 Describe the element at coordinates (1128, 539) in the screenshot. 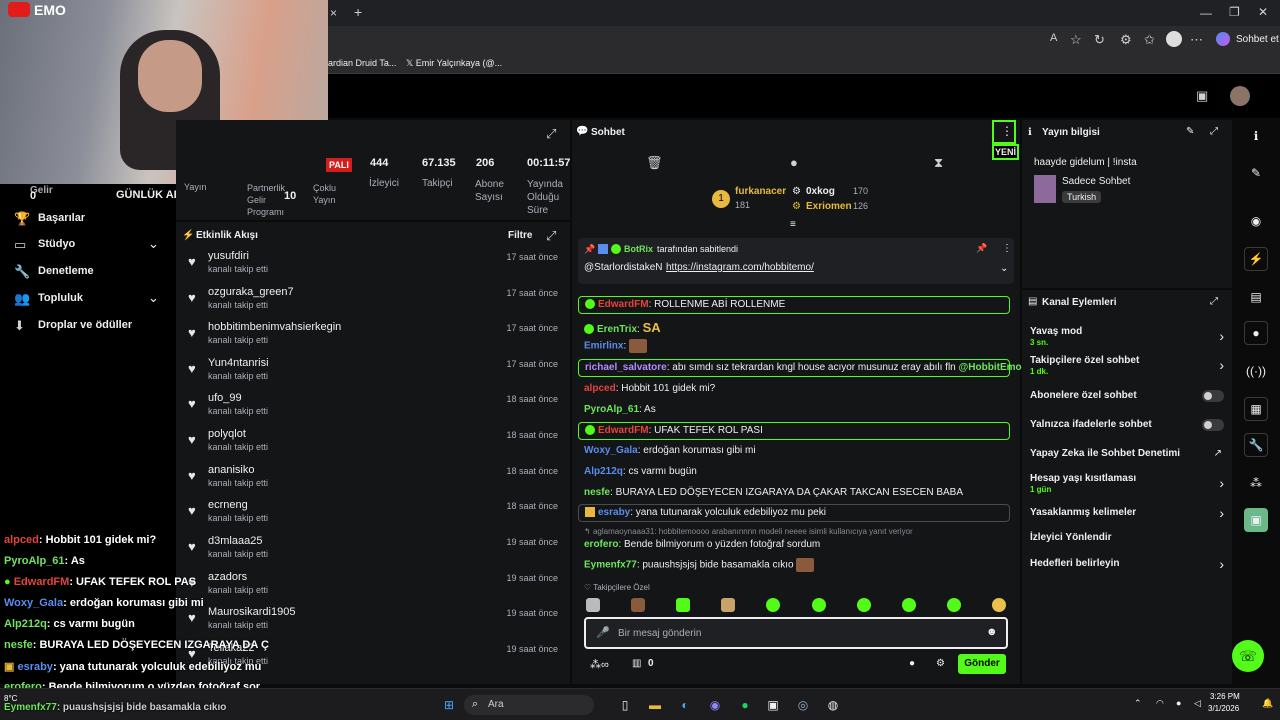

I see `redirect-row: İzleyici Yönlendir` at that location.